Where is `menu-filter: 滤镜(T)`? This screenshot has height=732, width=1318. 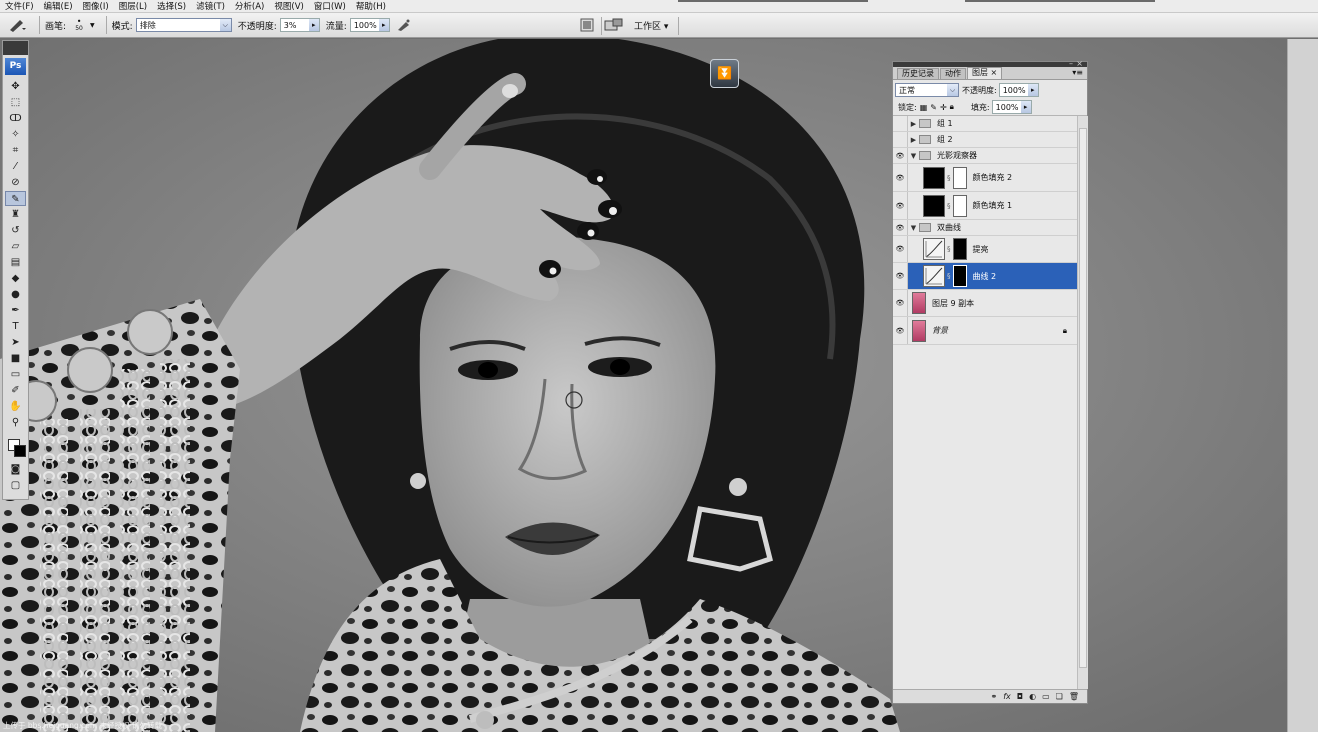 menu-filter: 滤镜(T) is located at coordinates (210, 6).